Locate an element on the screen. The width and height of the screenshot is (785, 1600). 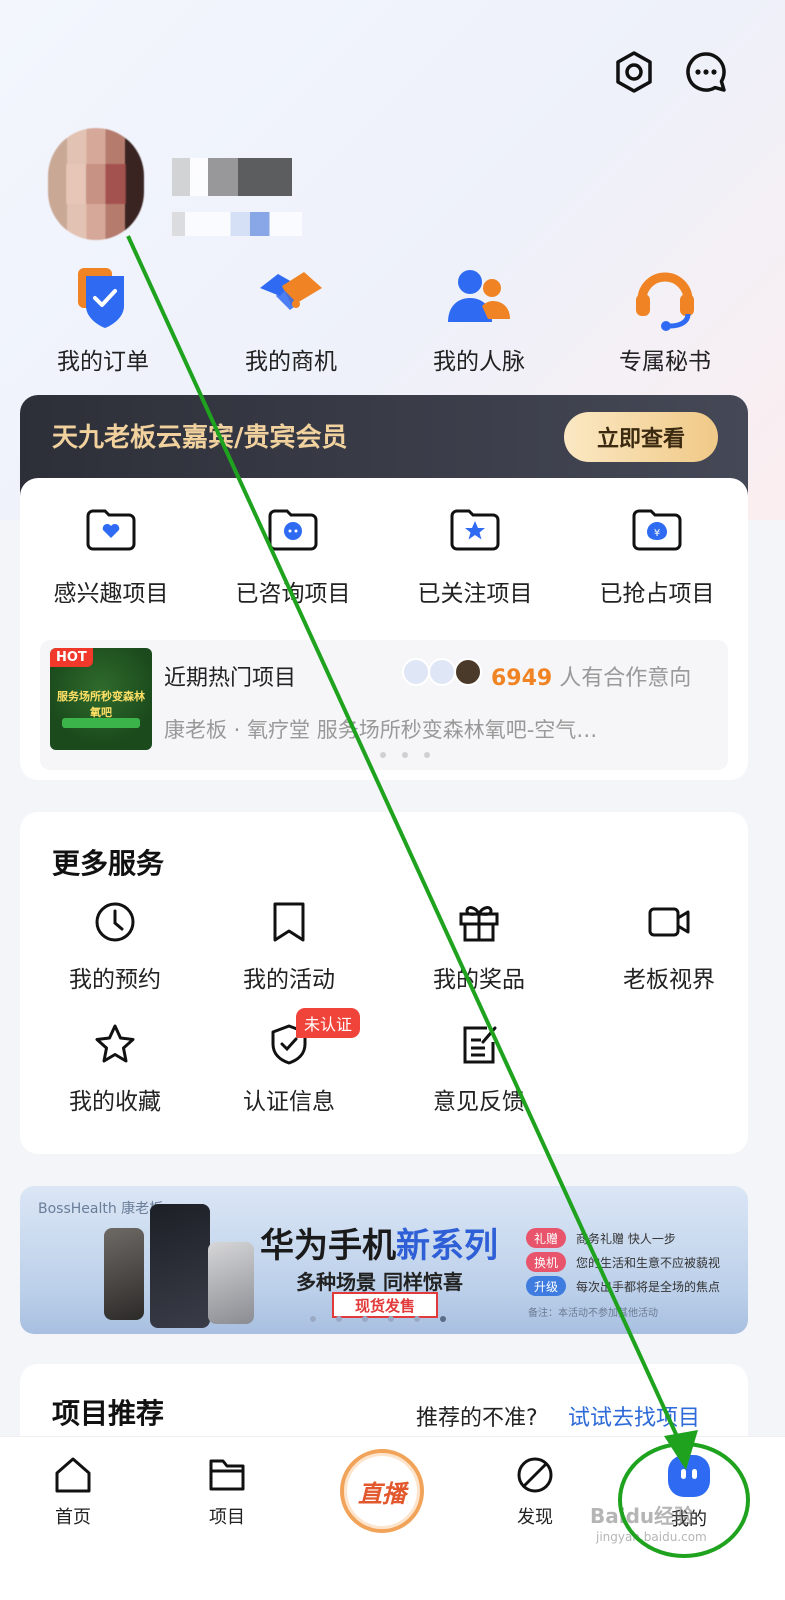
nav-label: 发现 is located at coordinates (535, 1517).